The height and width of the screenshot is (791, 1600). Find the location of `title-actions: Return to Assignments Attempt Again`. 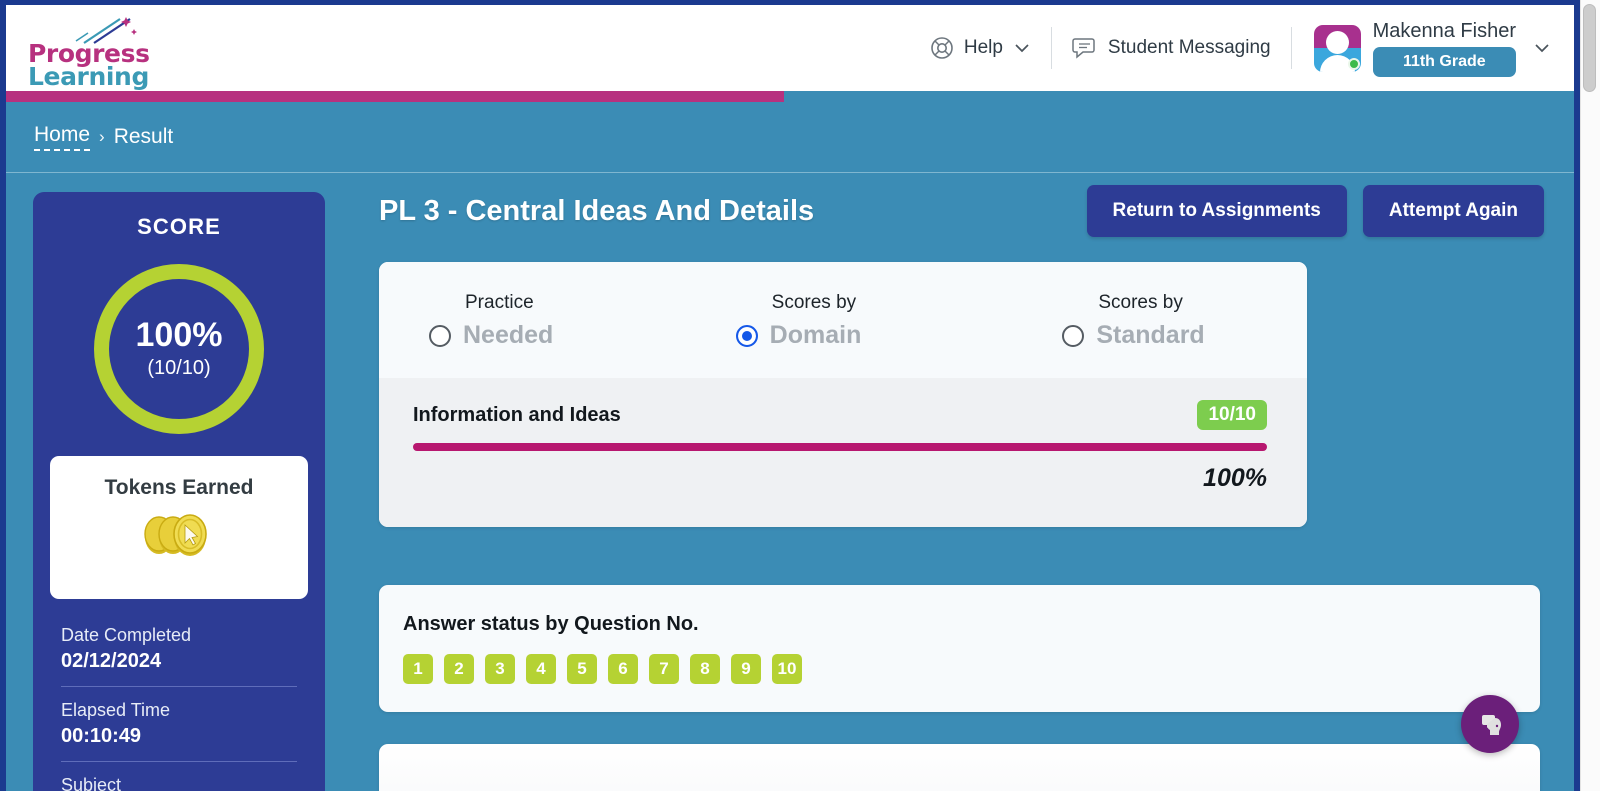

title-actions: Return to Assignments Attempt Again is located at coordinates (1315, 211).